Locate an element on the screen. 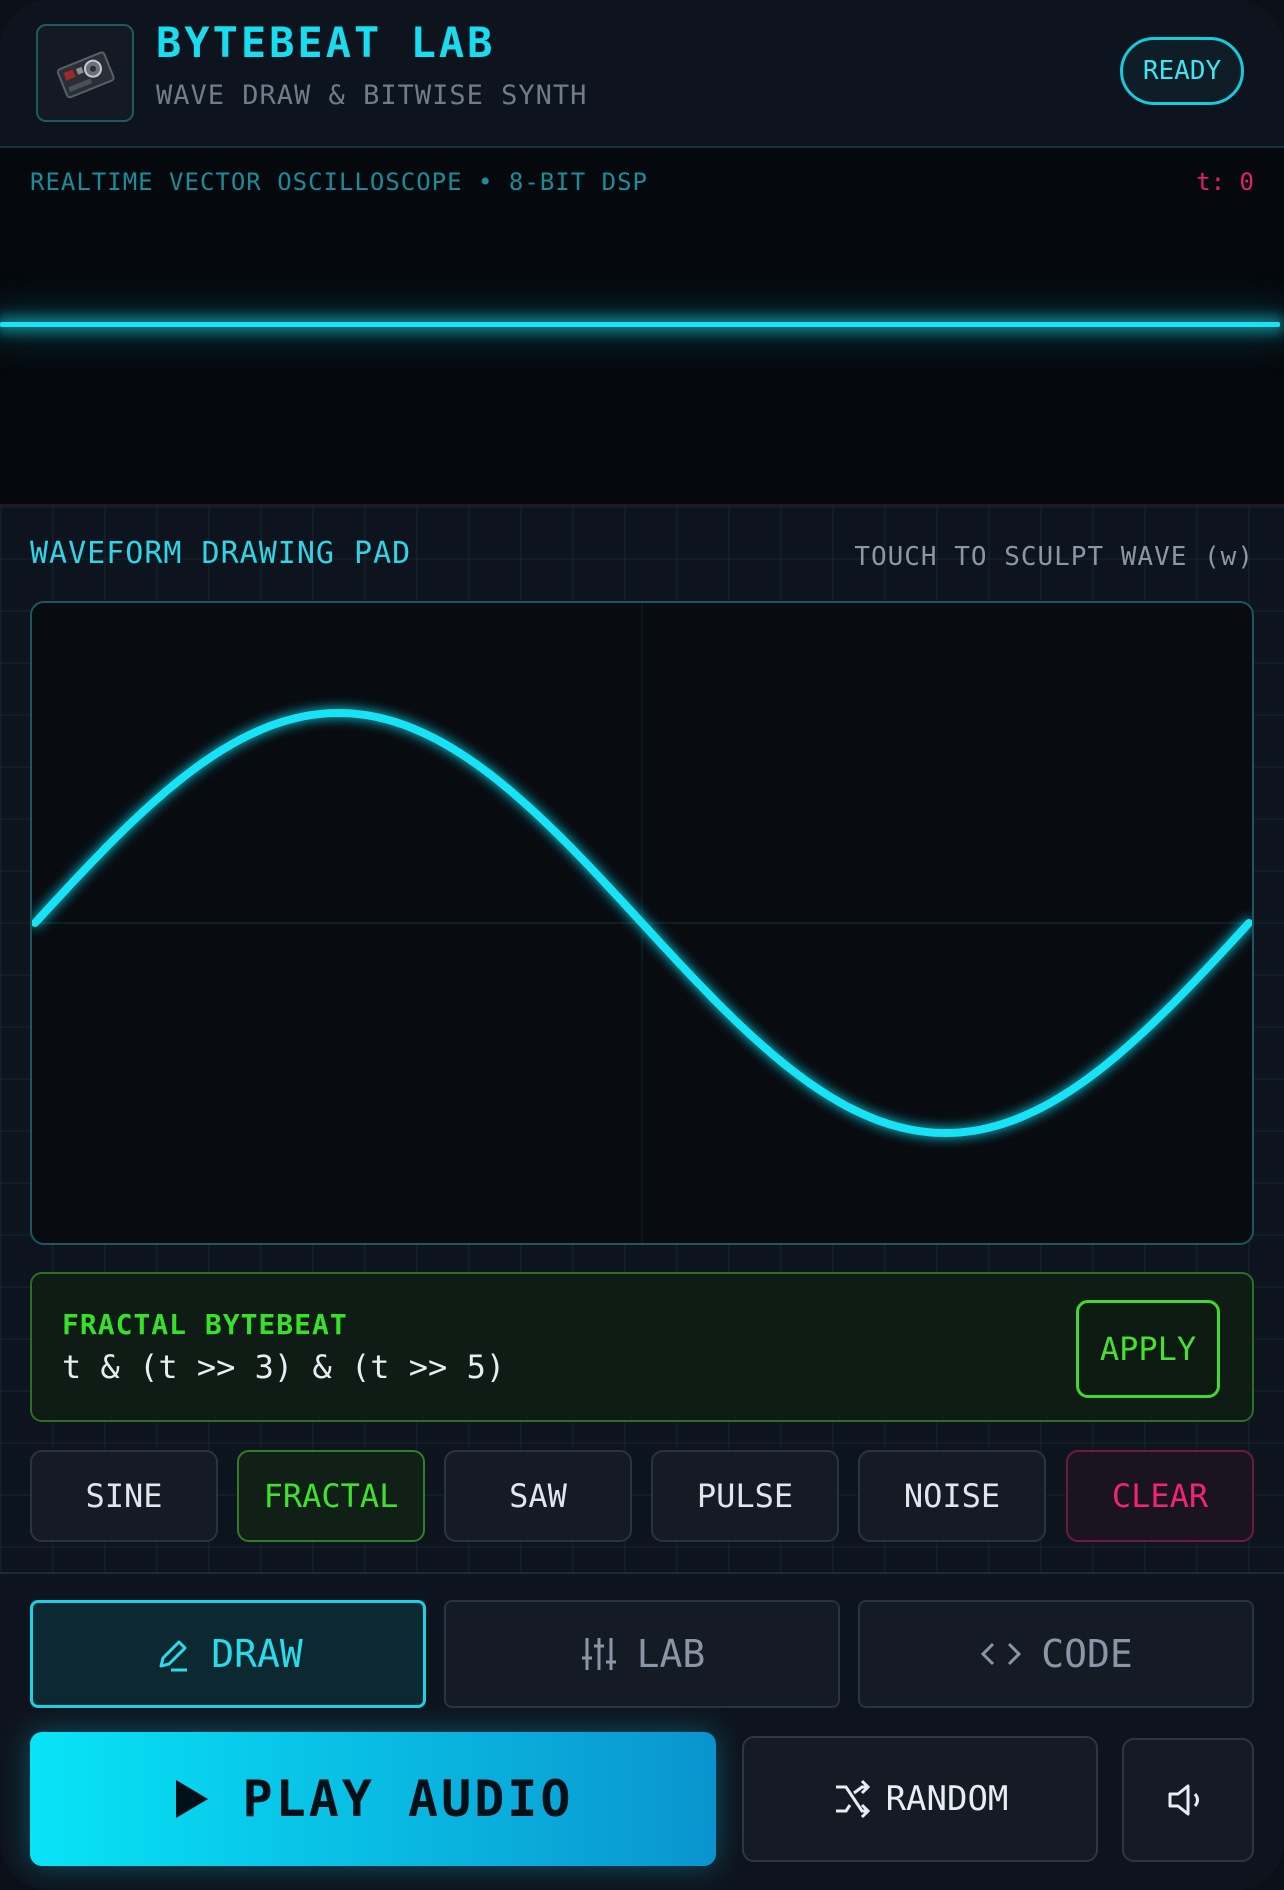 This screenshot has height=1890, width=1284. preset-saw-button: SAW is located at coordinates (538, 1496).